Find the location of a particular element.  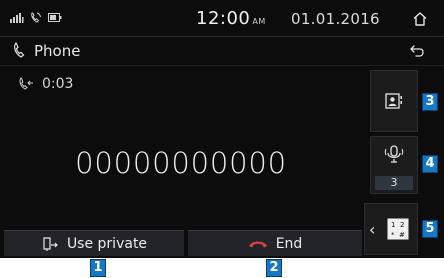

phone-connected-icon is located at coordinates (36, 17).